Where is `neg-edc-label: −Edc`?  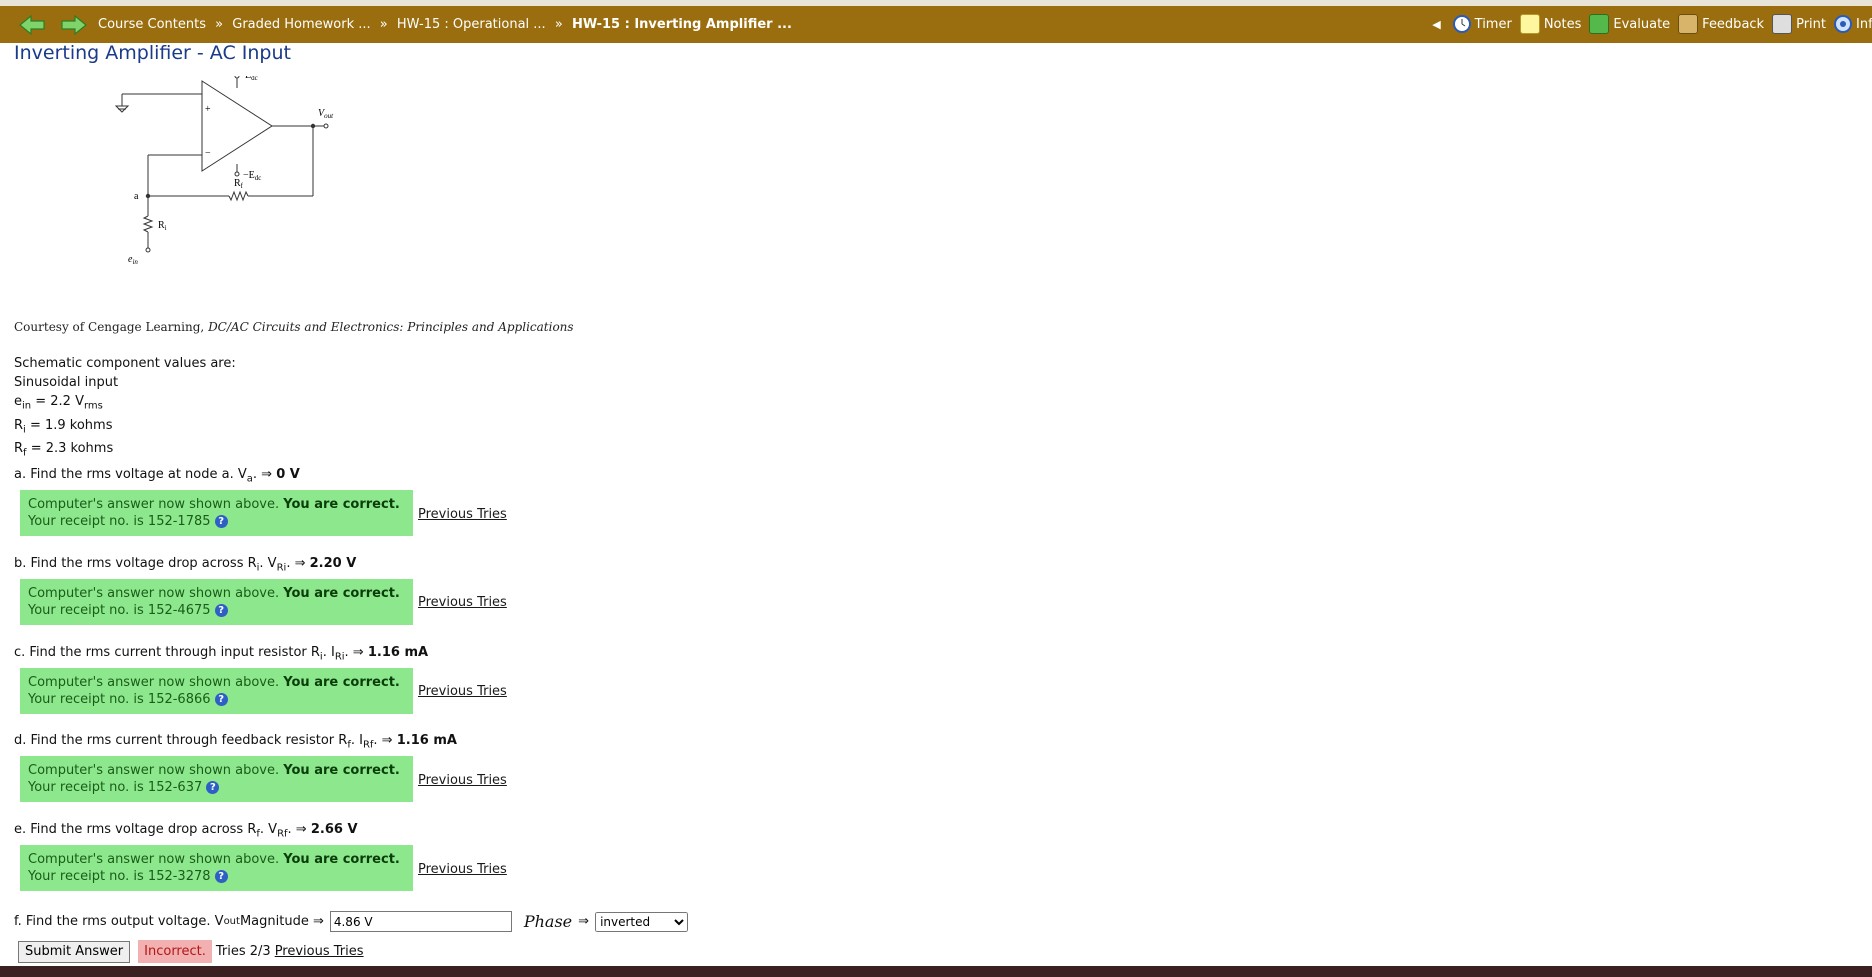
neg-edc-label: −Edc is located at coordinates (252, 176).